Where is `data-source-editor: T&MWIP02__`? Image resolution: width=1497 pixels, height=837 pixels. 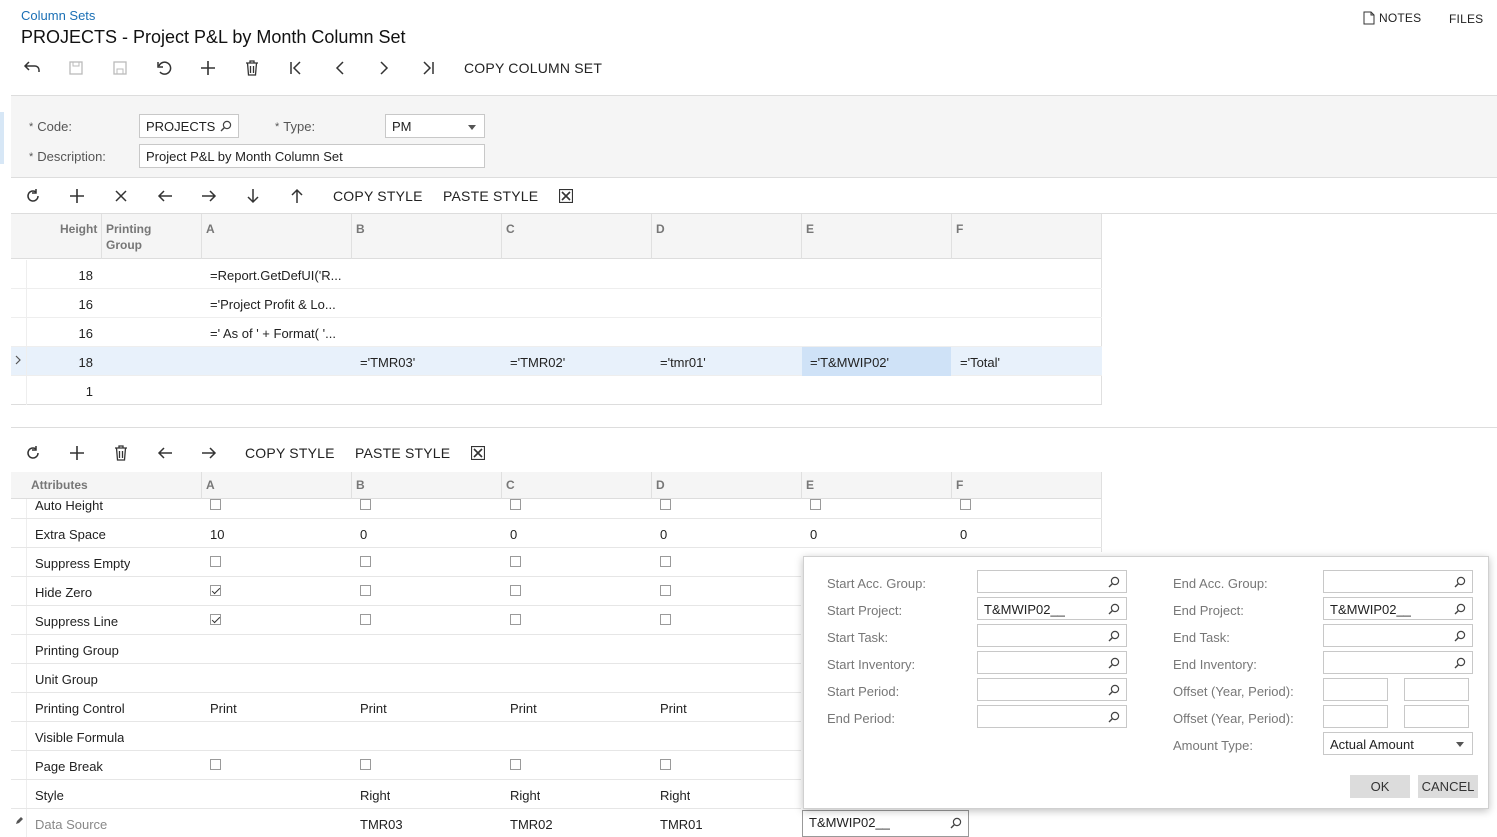
data-source-editor: T&MWIP02__ is located at coordinates (885, 823).